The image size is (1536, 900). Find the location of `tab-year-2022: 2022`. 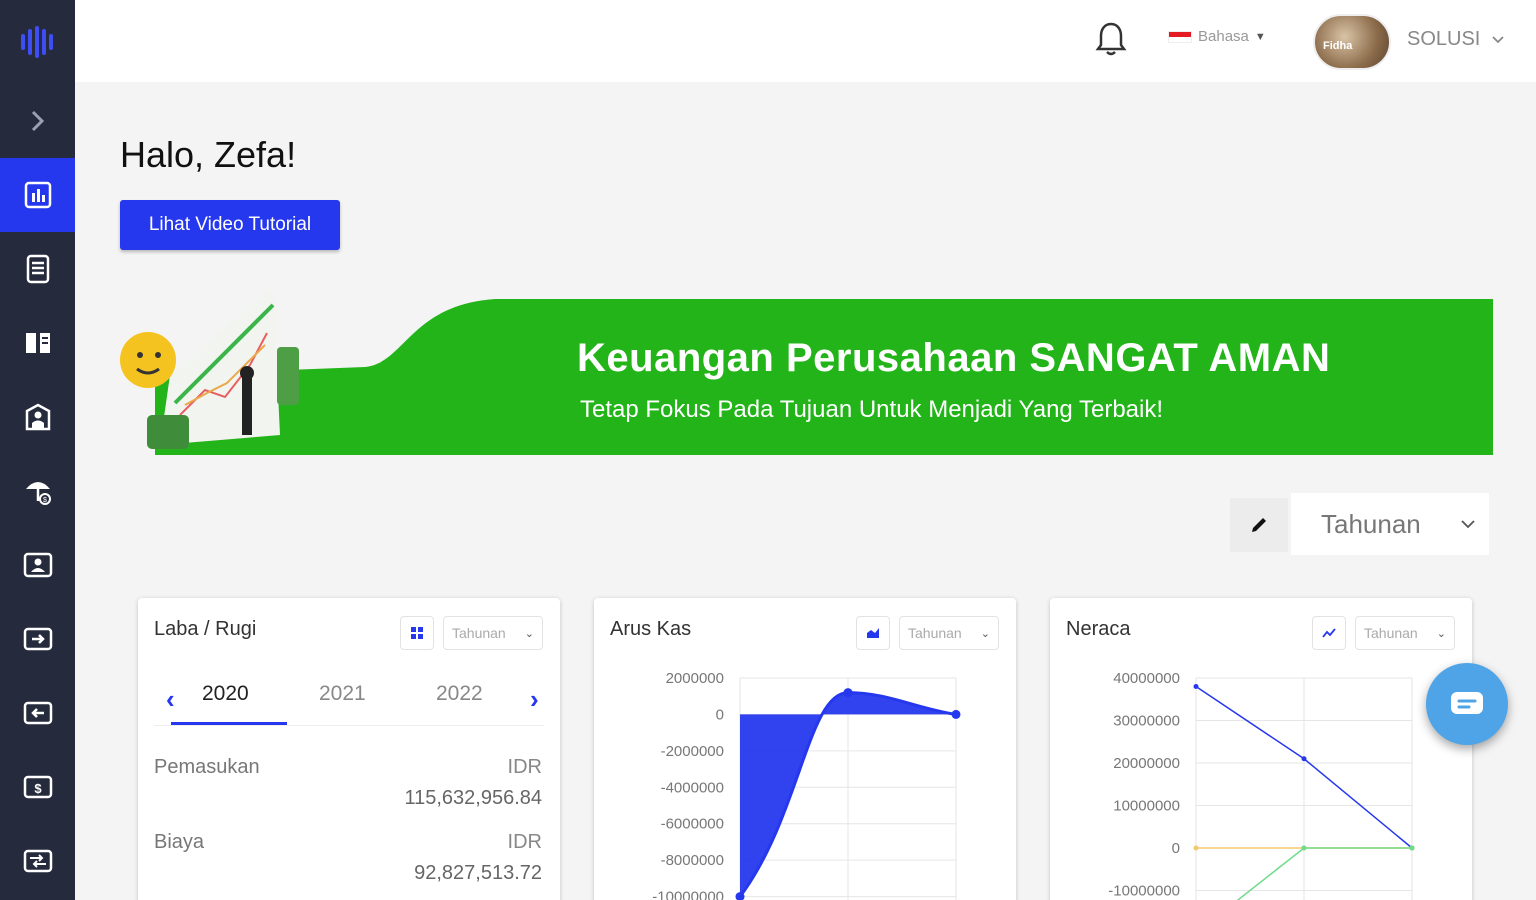

tab-year-2022: 2022 is located at coordinates (459, 694).